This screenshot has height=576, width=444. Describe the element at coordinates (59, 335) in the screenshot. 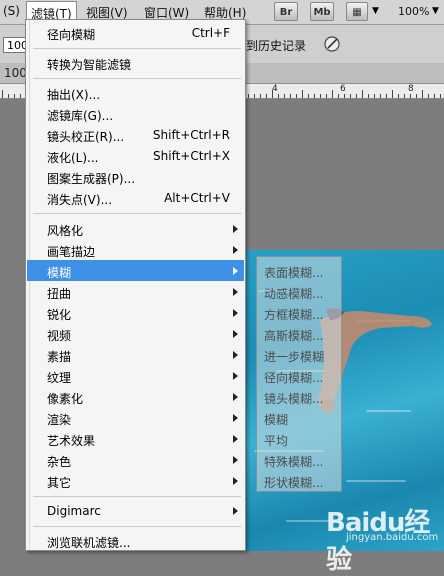

I see `menu-item-video: 视频` at that location.